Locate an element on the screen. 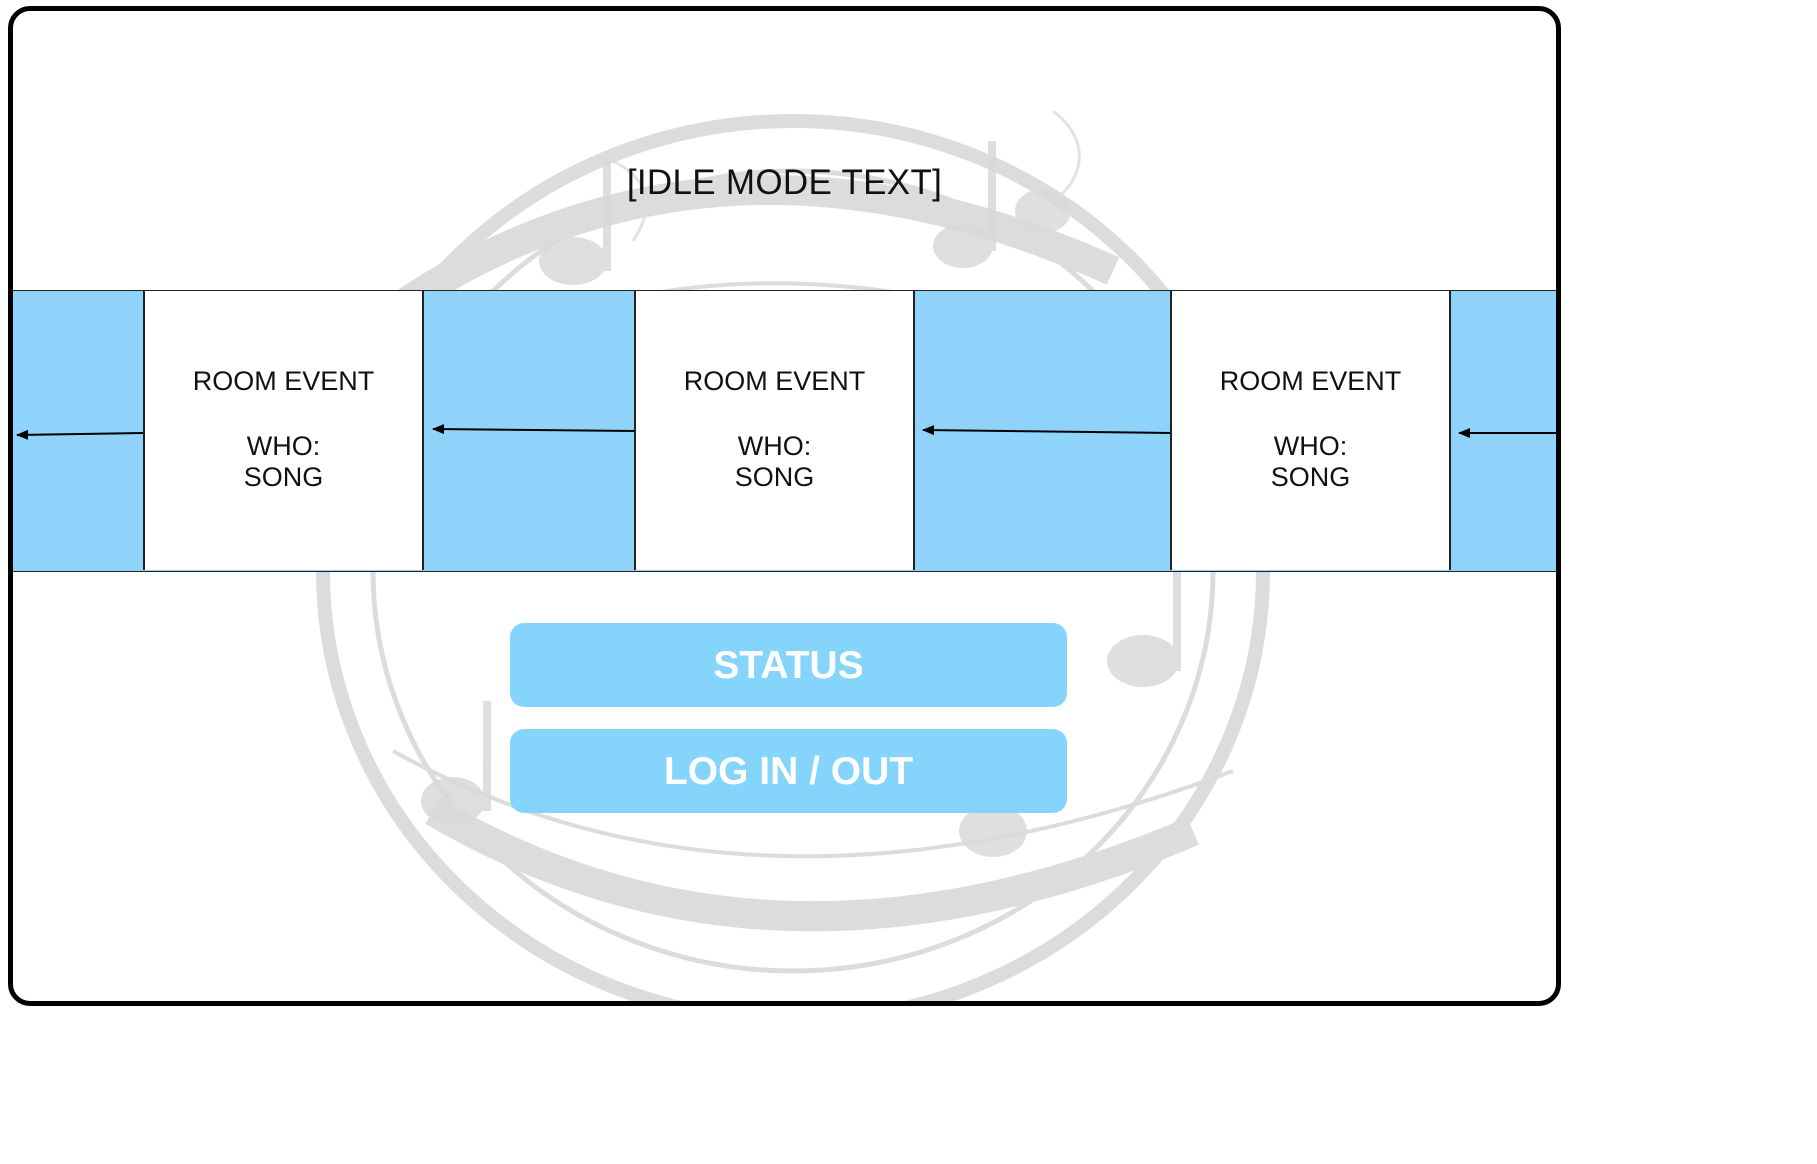 This screenshot has width=1817, height=1164. status-button: STATUS is located at coordinates (788, 665).